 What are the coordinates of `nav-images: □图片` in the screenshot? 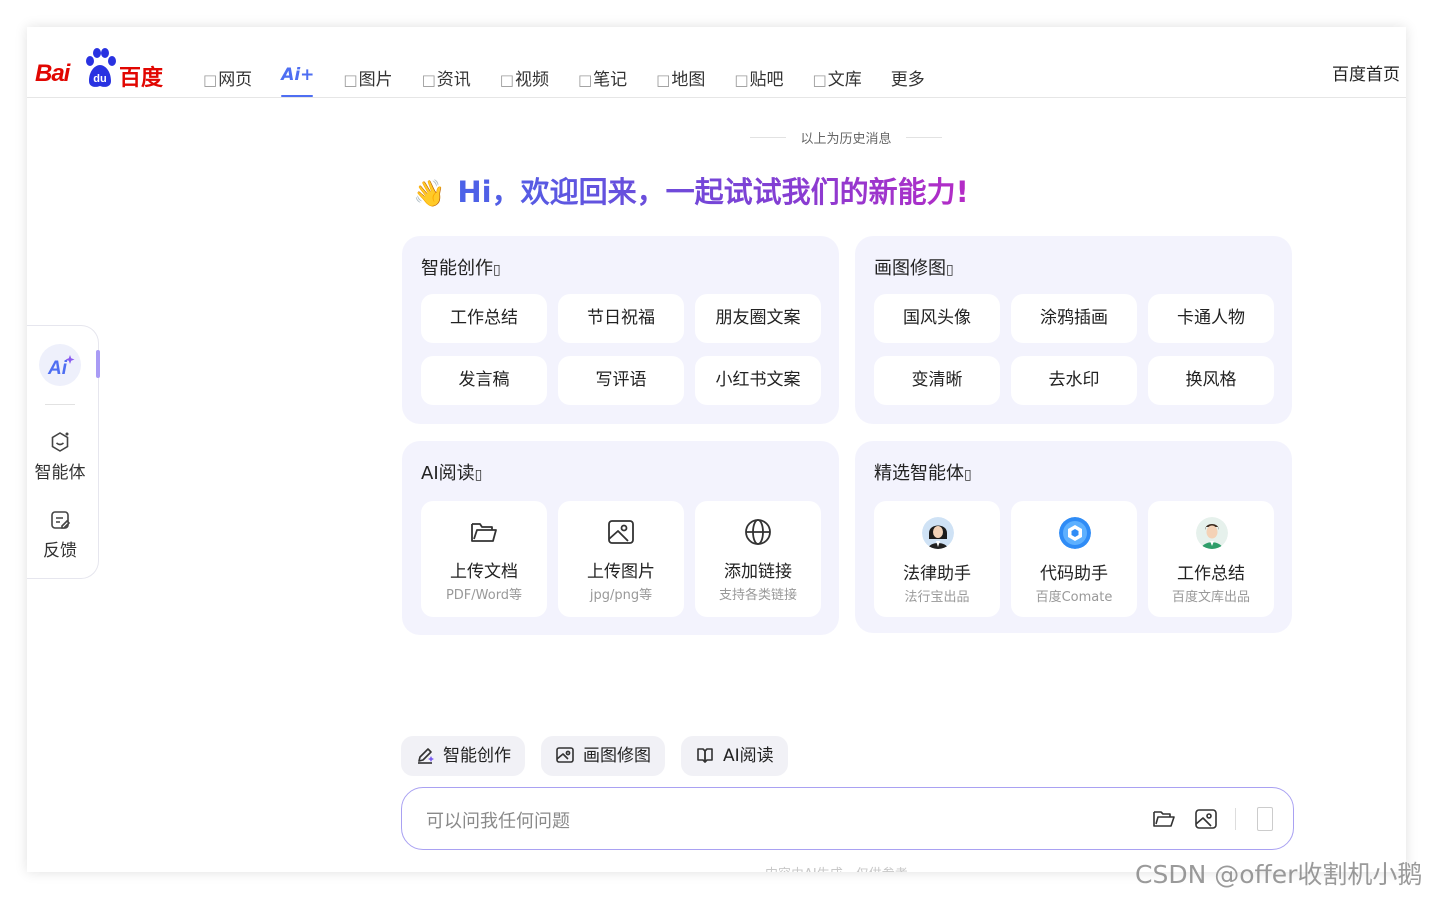 It's located at (367, 81).